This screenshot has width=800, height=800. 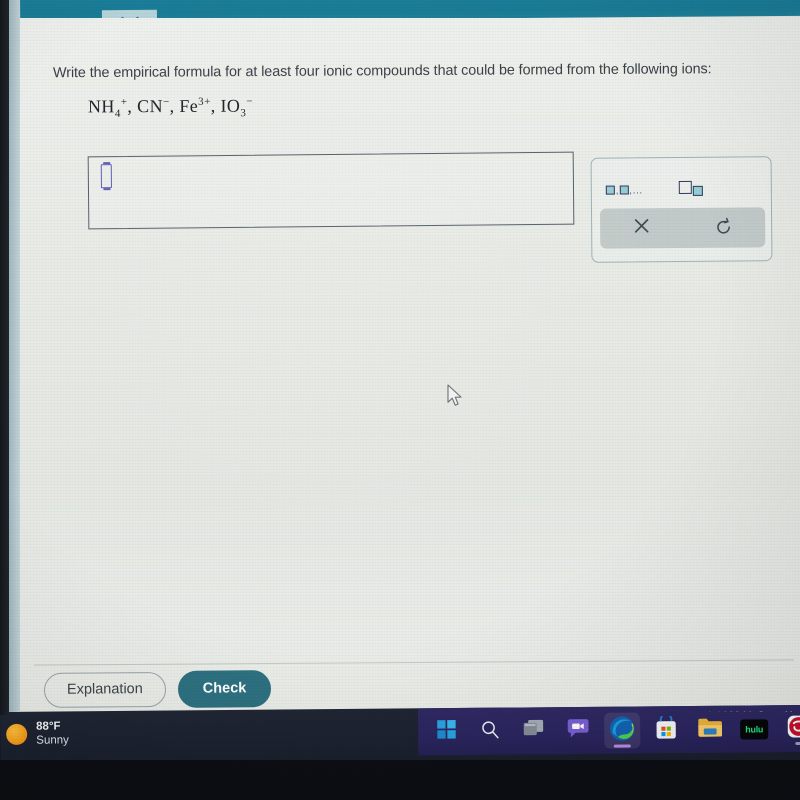 I want to click on close-x-icon, so click(x=641, y=228).